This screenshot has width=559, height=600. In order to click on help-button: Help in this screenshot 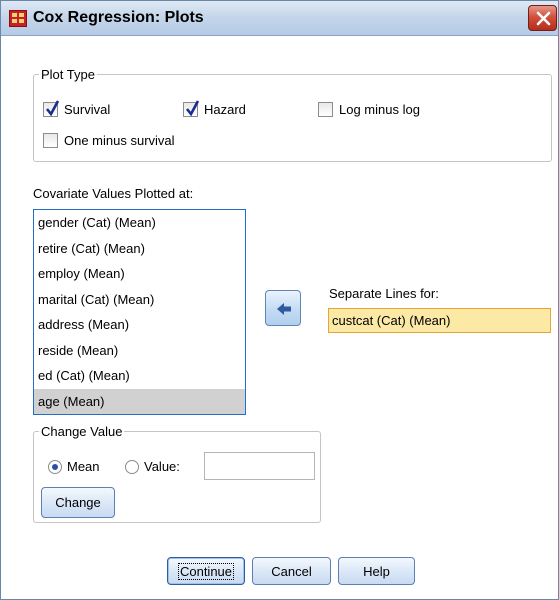, I will do `click(376, 571)`.